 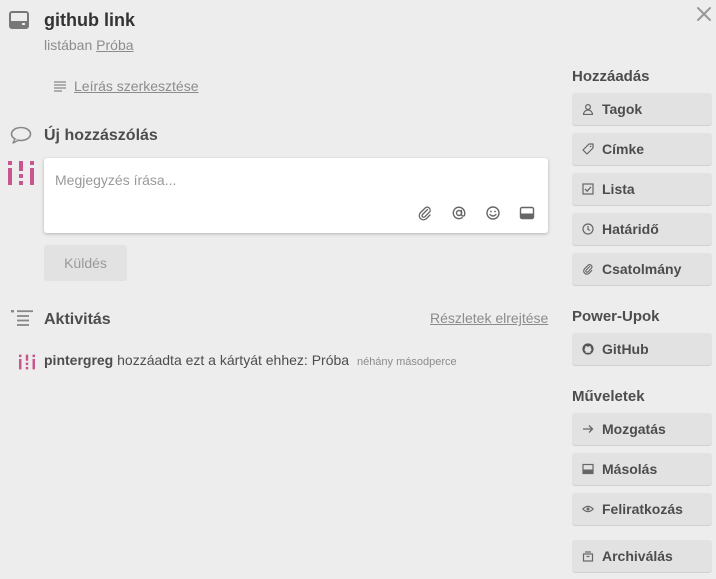 I want to click on attachment-button: Csatolmány, so click(x=642, y=269).